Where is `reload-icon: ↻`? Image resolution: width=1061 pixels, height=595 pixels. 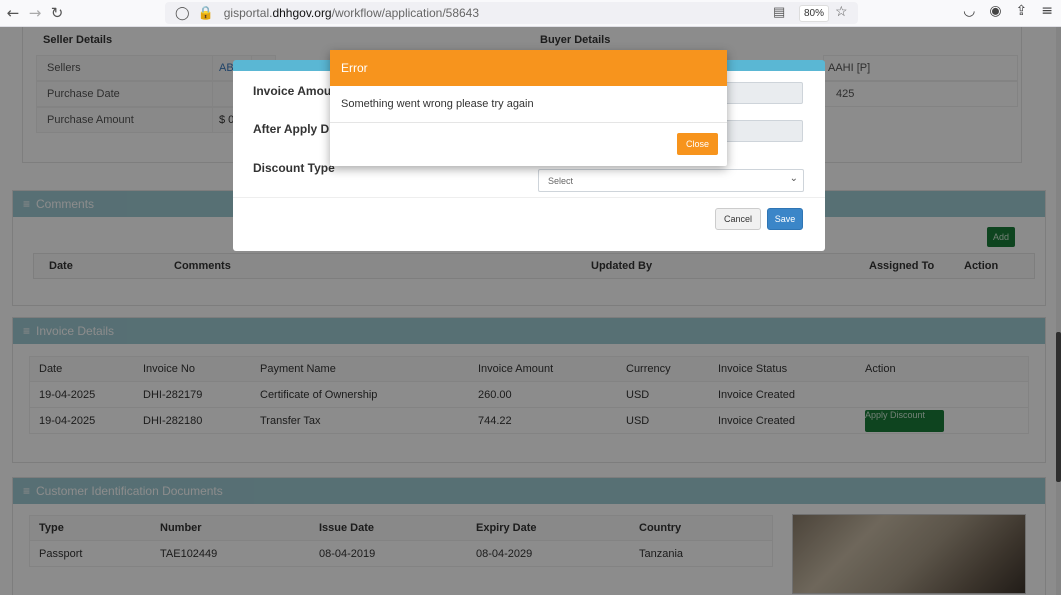 reload-icon: ↻ is located at coordinates (57, 13).